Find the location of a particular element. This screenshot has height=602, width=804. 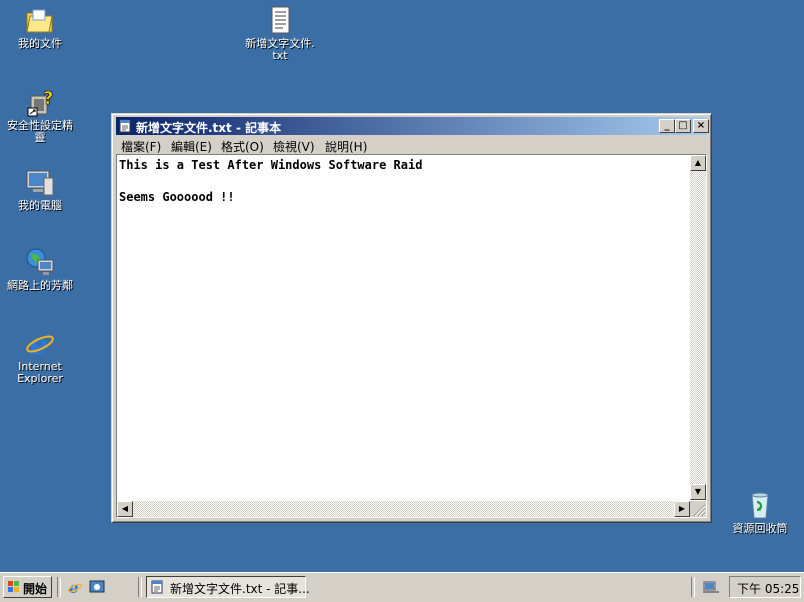

minimize-button: _ is located at coordinates (667, 126).